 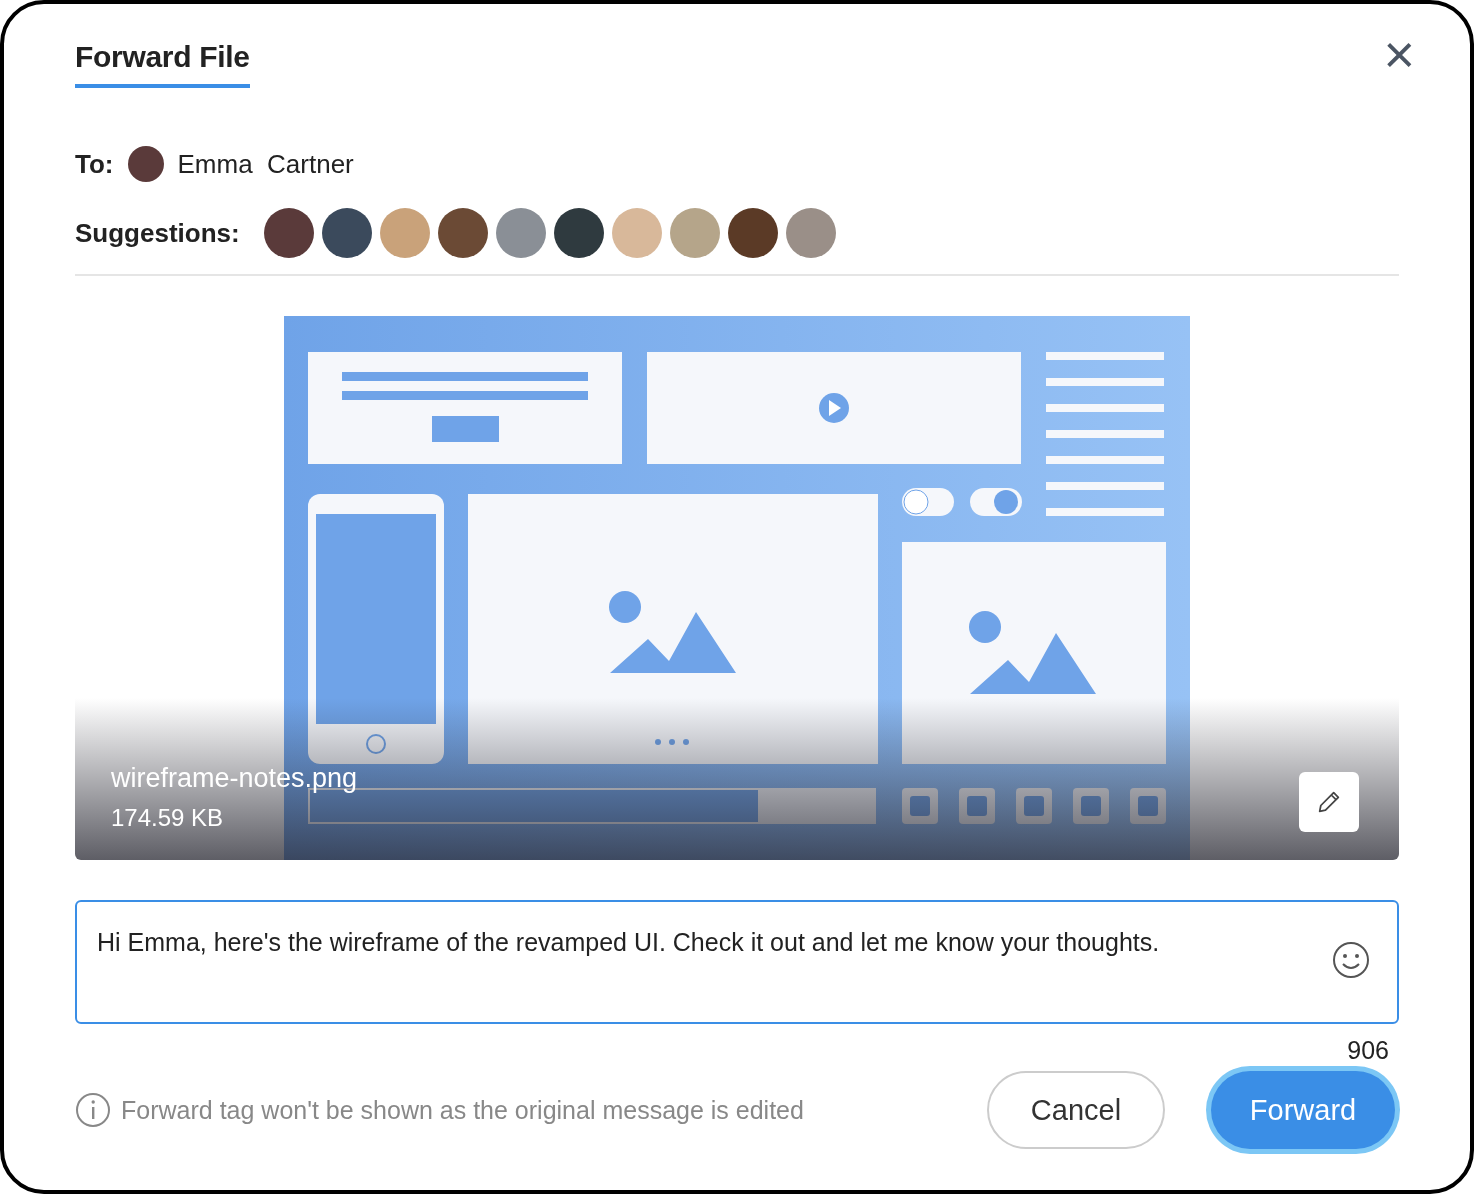 What do you see at coordinates (1399, 54) in the screenshot?
I see `close-button: ×` at bounding box center [1399, 54].